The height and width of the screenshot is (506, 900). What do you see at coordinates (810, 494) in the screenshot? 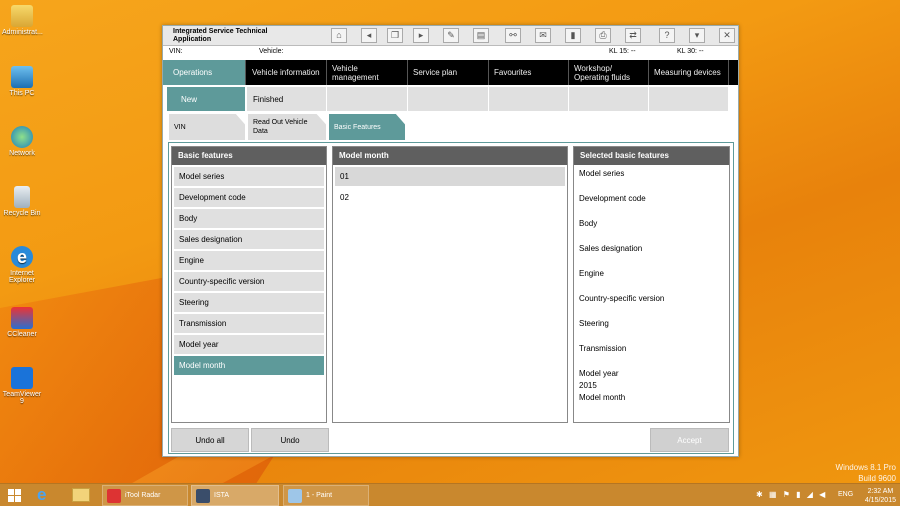
I see `wifi-icon: ◢` at bounding box center [810, 494].